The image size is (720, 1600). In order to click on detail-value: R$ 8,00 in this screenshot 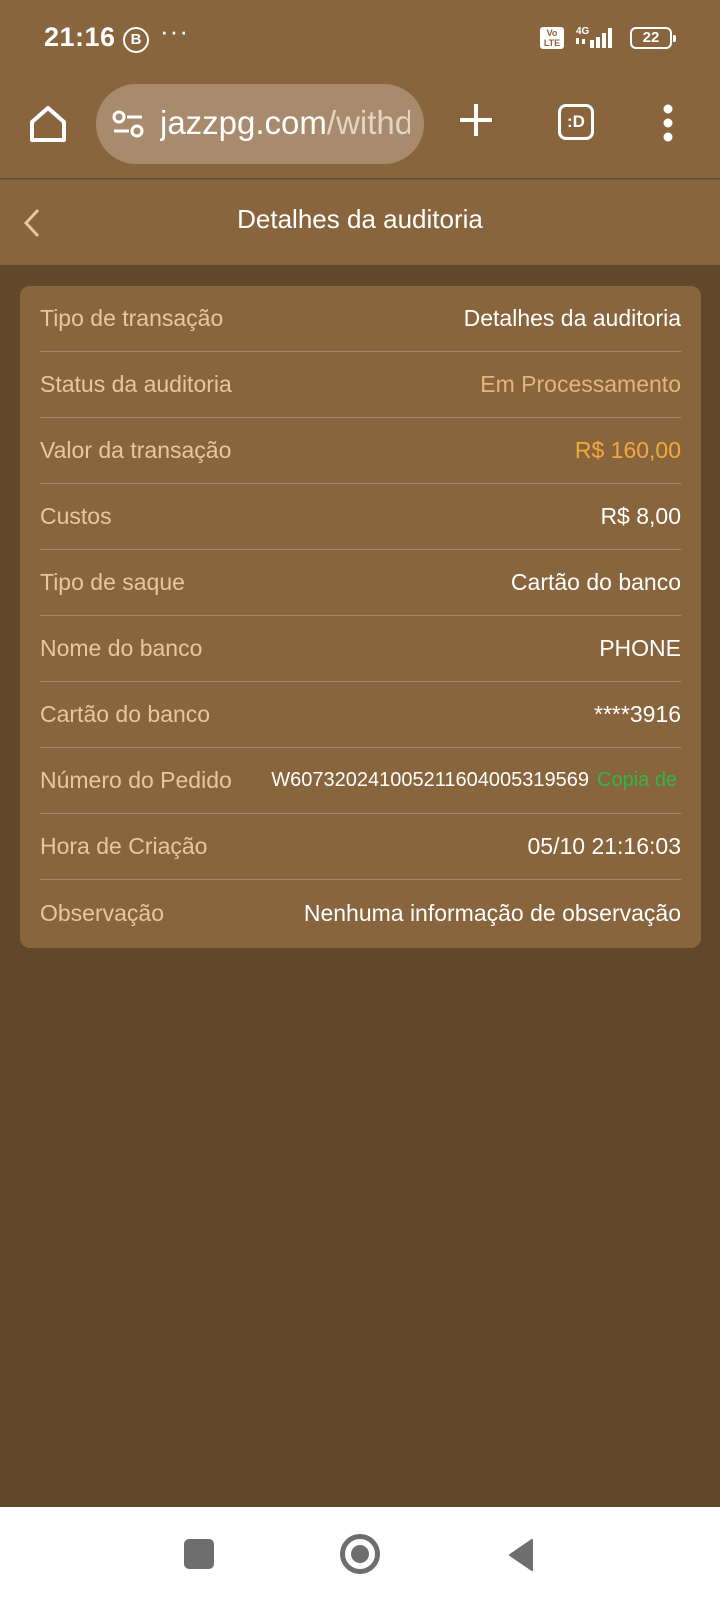, I will do `click(640, 516)`.